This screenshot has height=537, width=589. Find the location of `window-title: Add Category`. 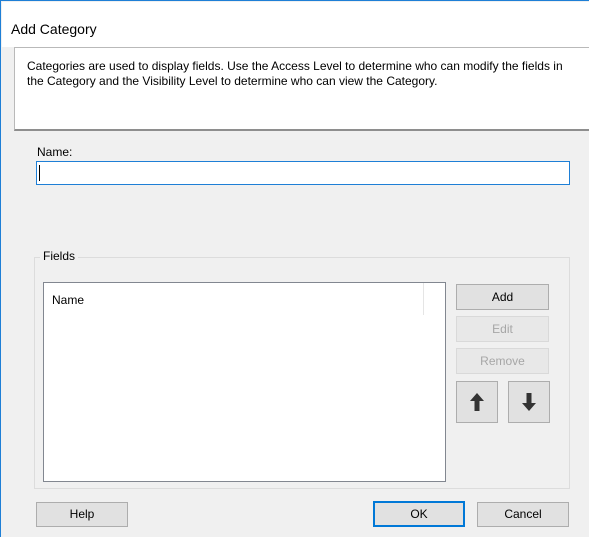

window-title: Add Category is located at coordinates (54, 29).